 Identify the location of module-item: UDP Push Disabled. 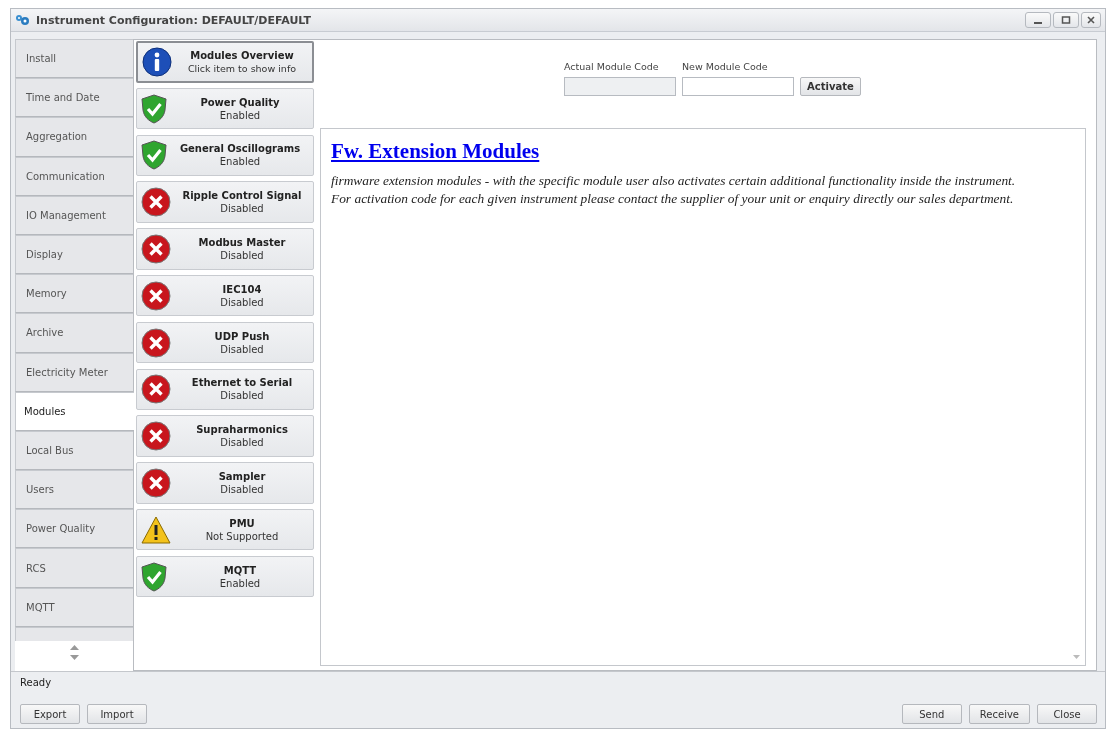
(225, 342).